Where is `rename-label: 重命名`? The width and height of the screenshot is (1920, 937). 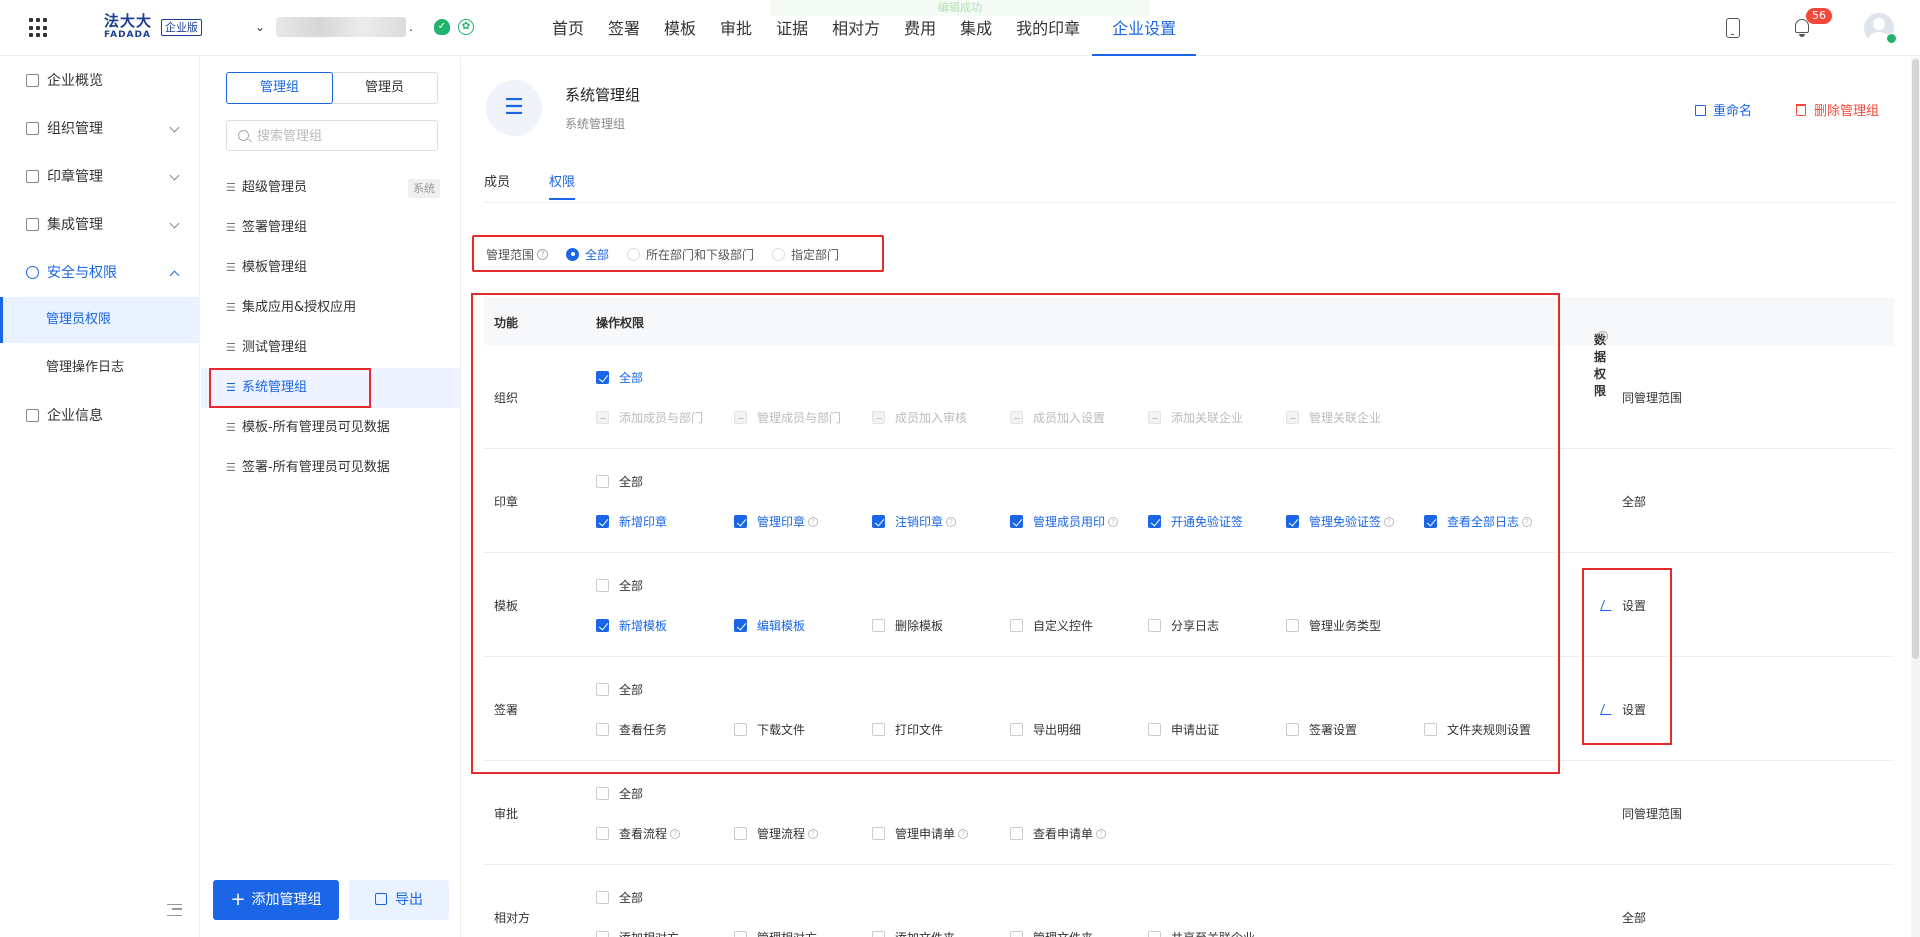 rename-label: 重命名 is located at coordinates (1733, 111).